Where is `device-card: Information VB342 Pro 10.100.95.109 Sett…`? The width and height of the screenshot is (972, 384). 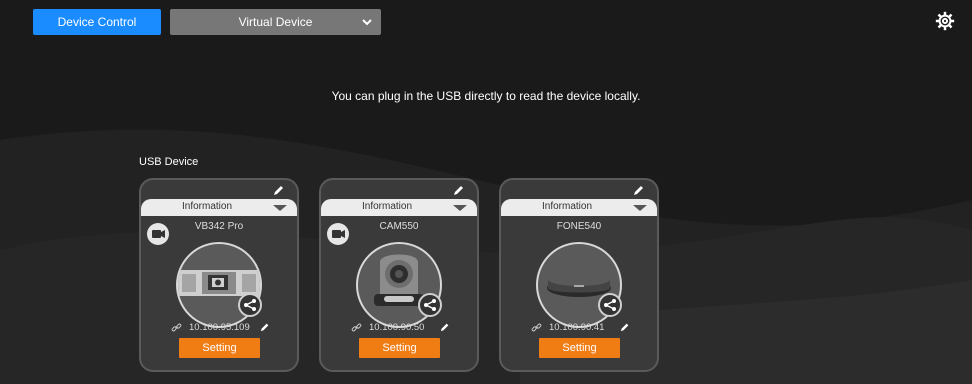
device-card: Information VB342 Pro 10.100.95.109 Sett… is located at coordinates (219, 275).